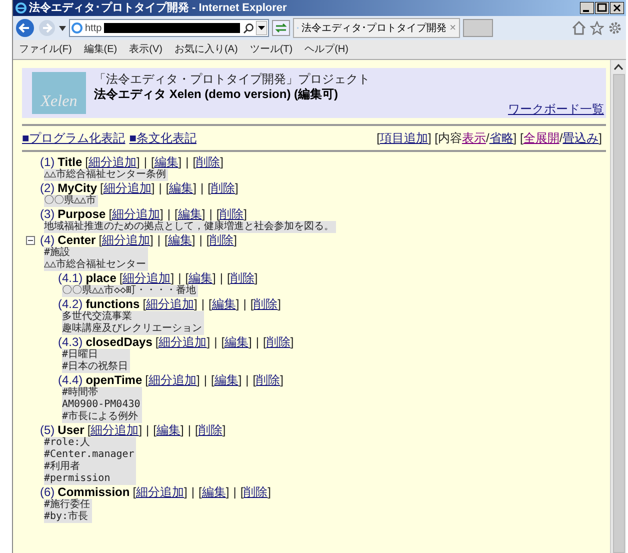 This screenshot has width=628, height=553. I want to click on settings-icon, so click(615, 28).